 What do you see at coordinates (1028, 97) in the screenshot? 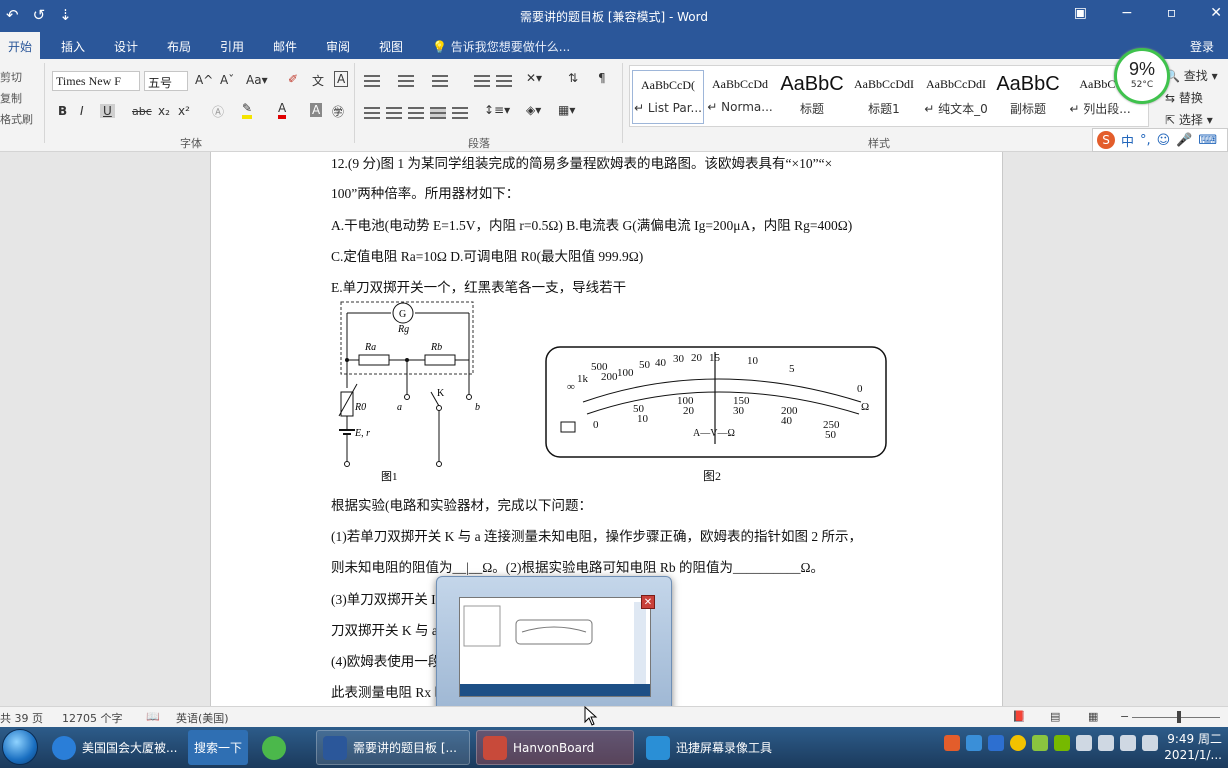
I see `style-subtitle: AaBbC 副标题` at bounding box center [1028, 97].